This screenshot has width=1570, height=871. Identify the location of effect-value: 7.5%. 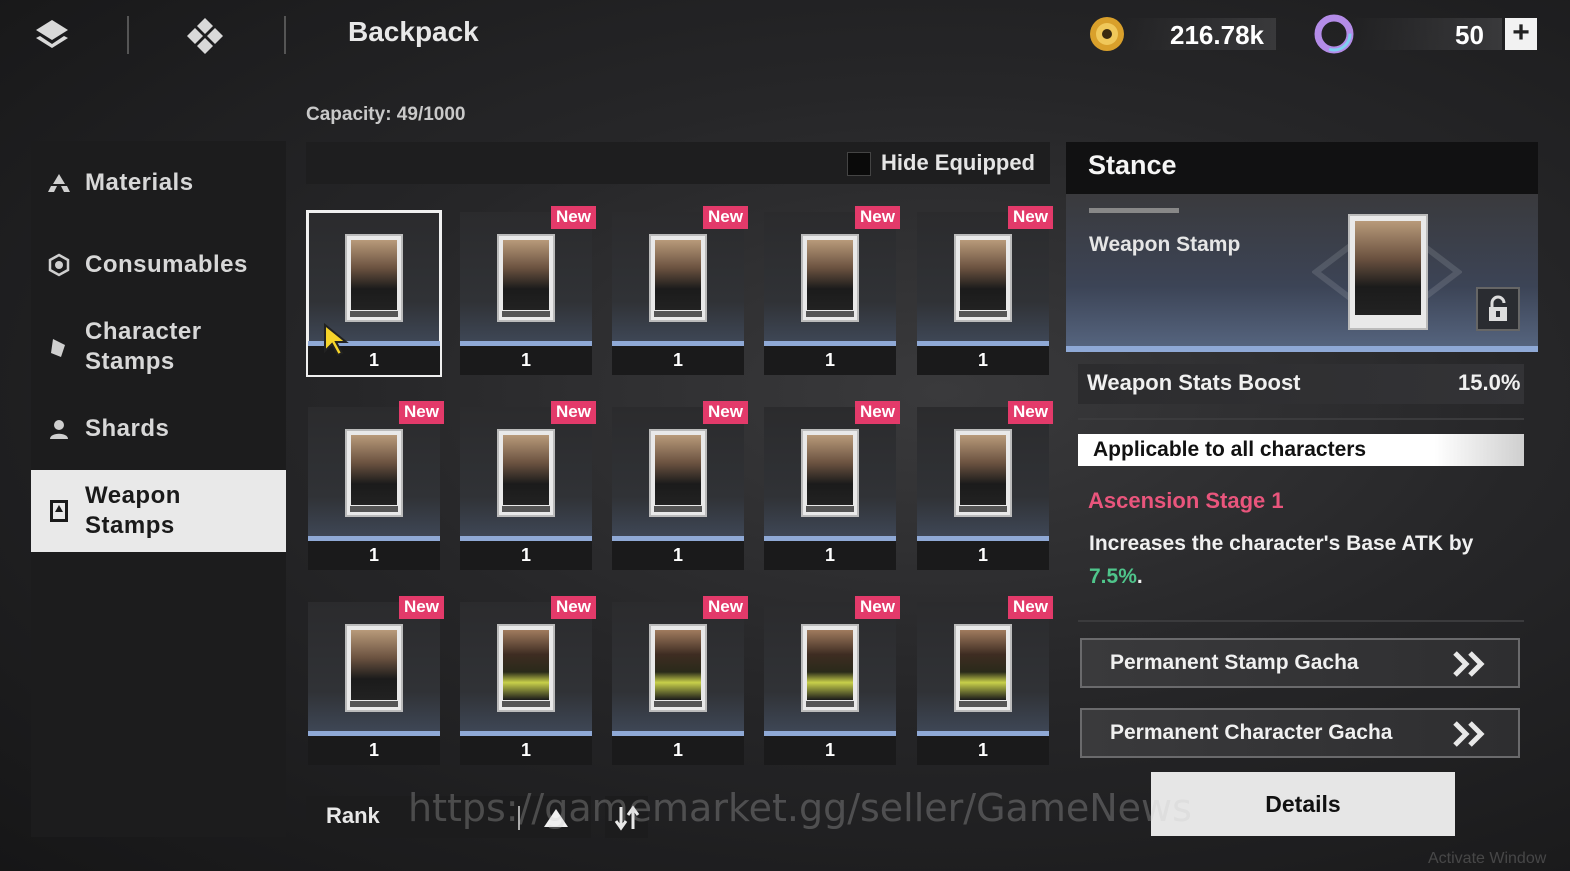
(1113, 576).